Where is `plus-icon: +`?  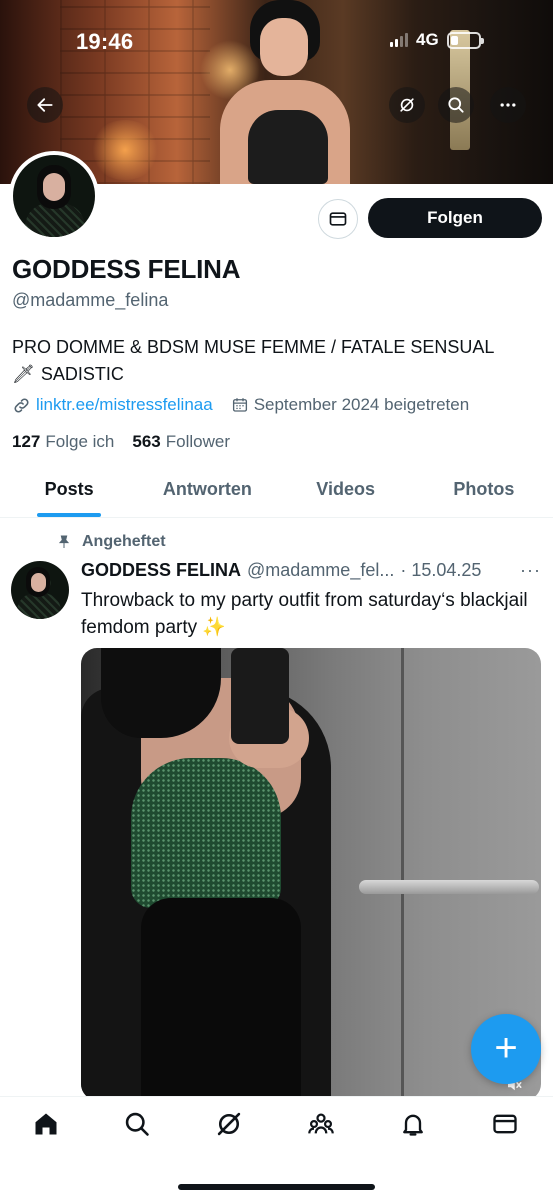 plus-icon: + is located at coordinates (506, 1047).